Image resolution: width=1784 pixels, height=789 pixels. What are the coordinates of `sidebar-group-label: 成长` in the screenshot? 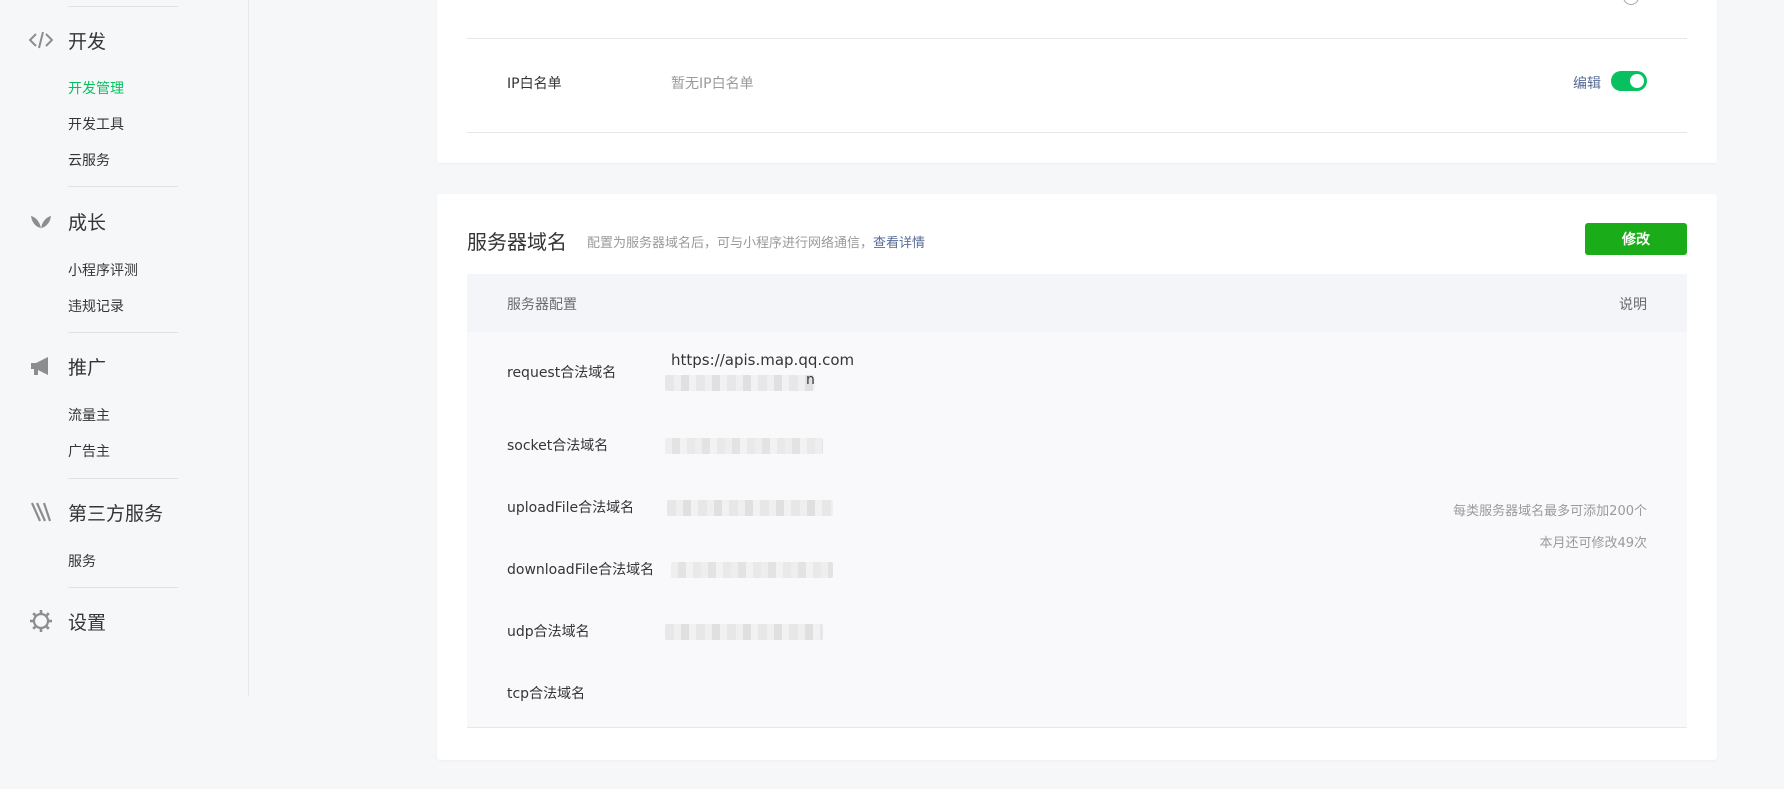 It's located at (87, 222).